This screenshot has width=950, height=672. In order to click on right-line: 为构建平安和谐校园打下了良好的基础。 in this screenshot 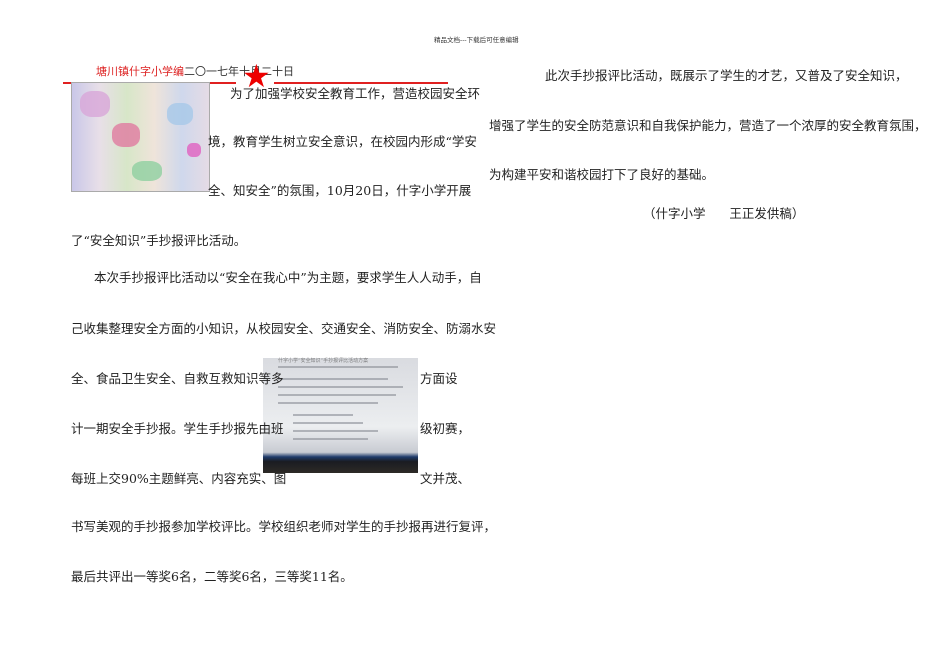, I will do `click(602, 174)`.